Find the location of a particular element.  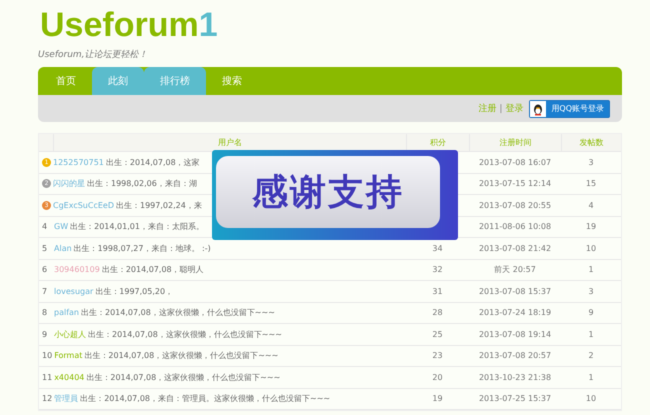

user-name-link: GW is located at coordinates (61, 227).